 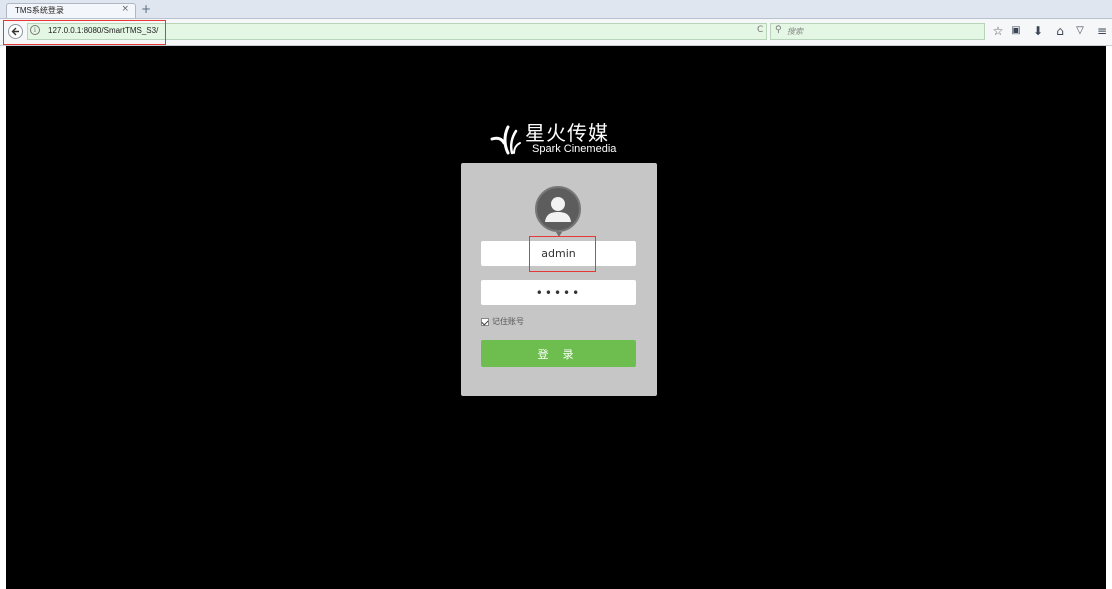 What do you see at coordinates (397, 31) in the screenshot?
I see `address-bar: 127.0.0.1:8080/SmartTMS_S3/` at bounding box center [397, 31].